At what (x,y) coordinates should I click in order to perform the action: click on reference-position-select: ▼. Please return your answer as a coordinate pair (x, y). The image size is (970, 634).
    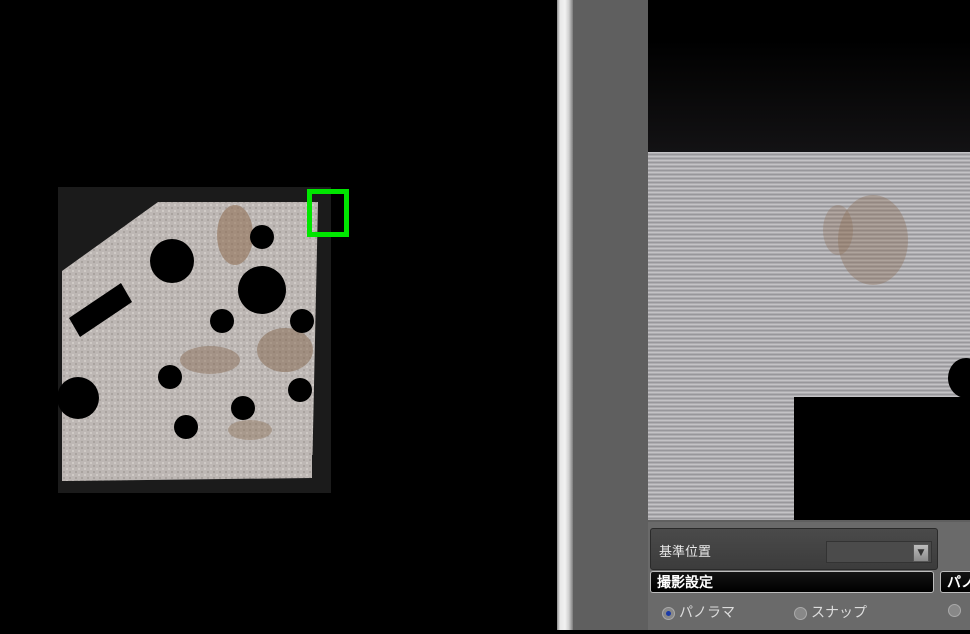
    Looking at the image, I should click on (879, 552).